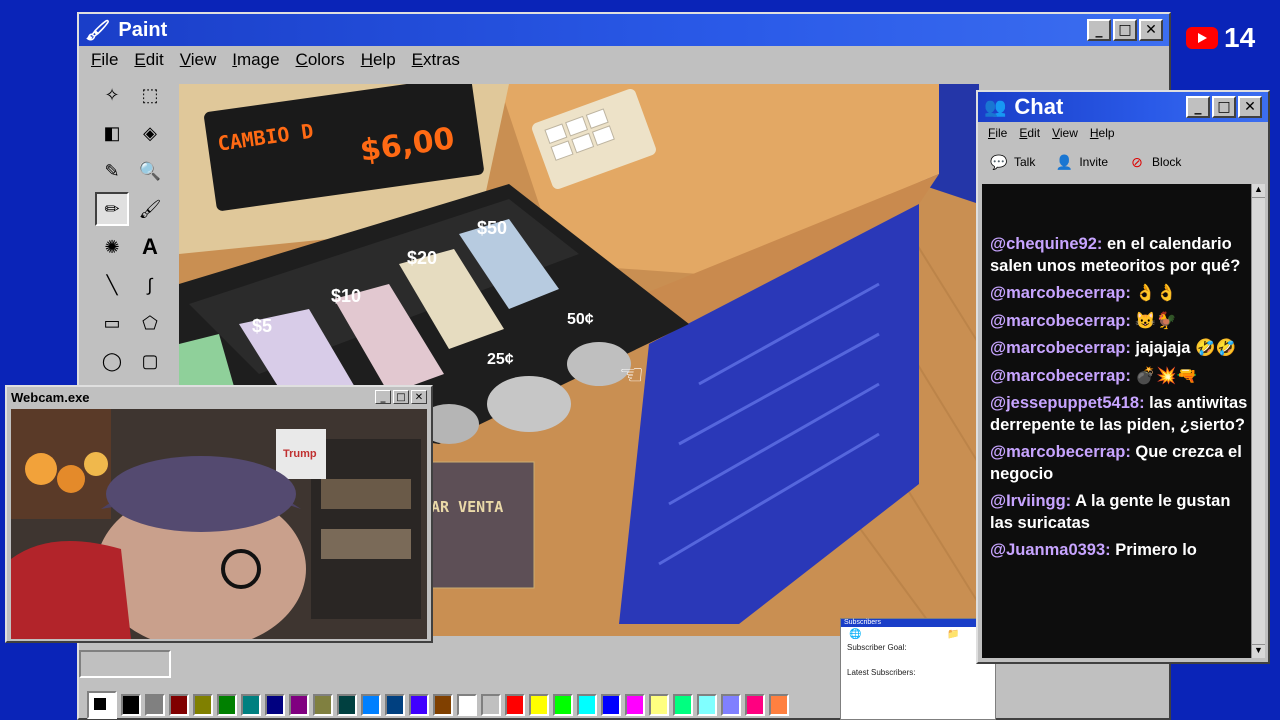 The height and width of the screenshot is (720, 1280). I want to click on invite-button: 👤 Invite, so click(1080, 162).